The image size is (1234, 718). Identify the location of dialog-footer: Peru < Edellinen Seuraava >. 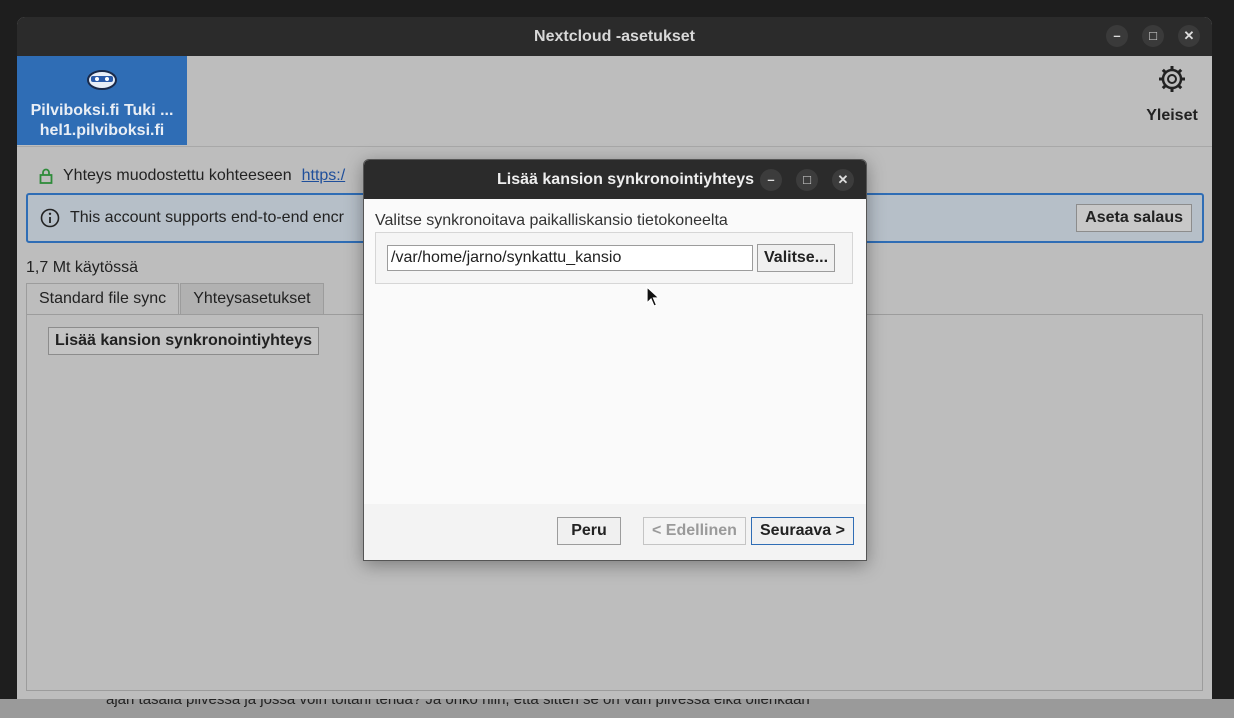
(615, 532).